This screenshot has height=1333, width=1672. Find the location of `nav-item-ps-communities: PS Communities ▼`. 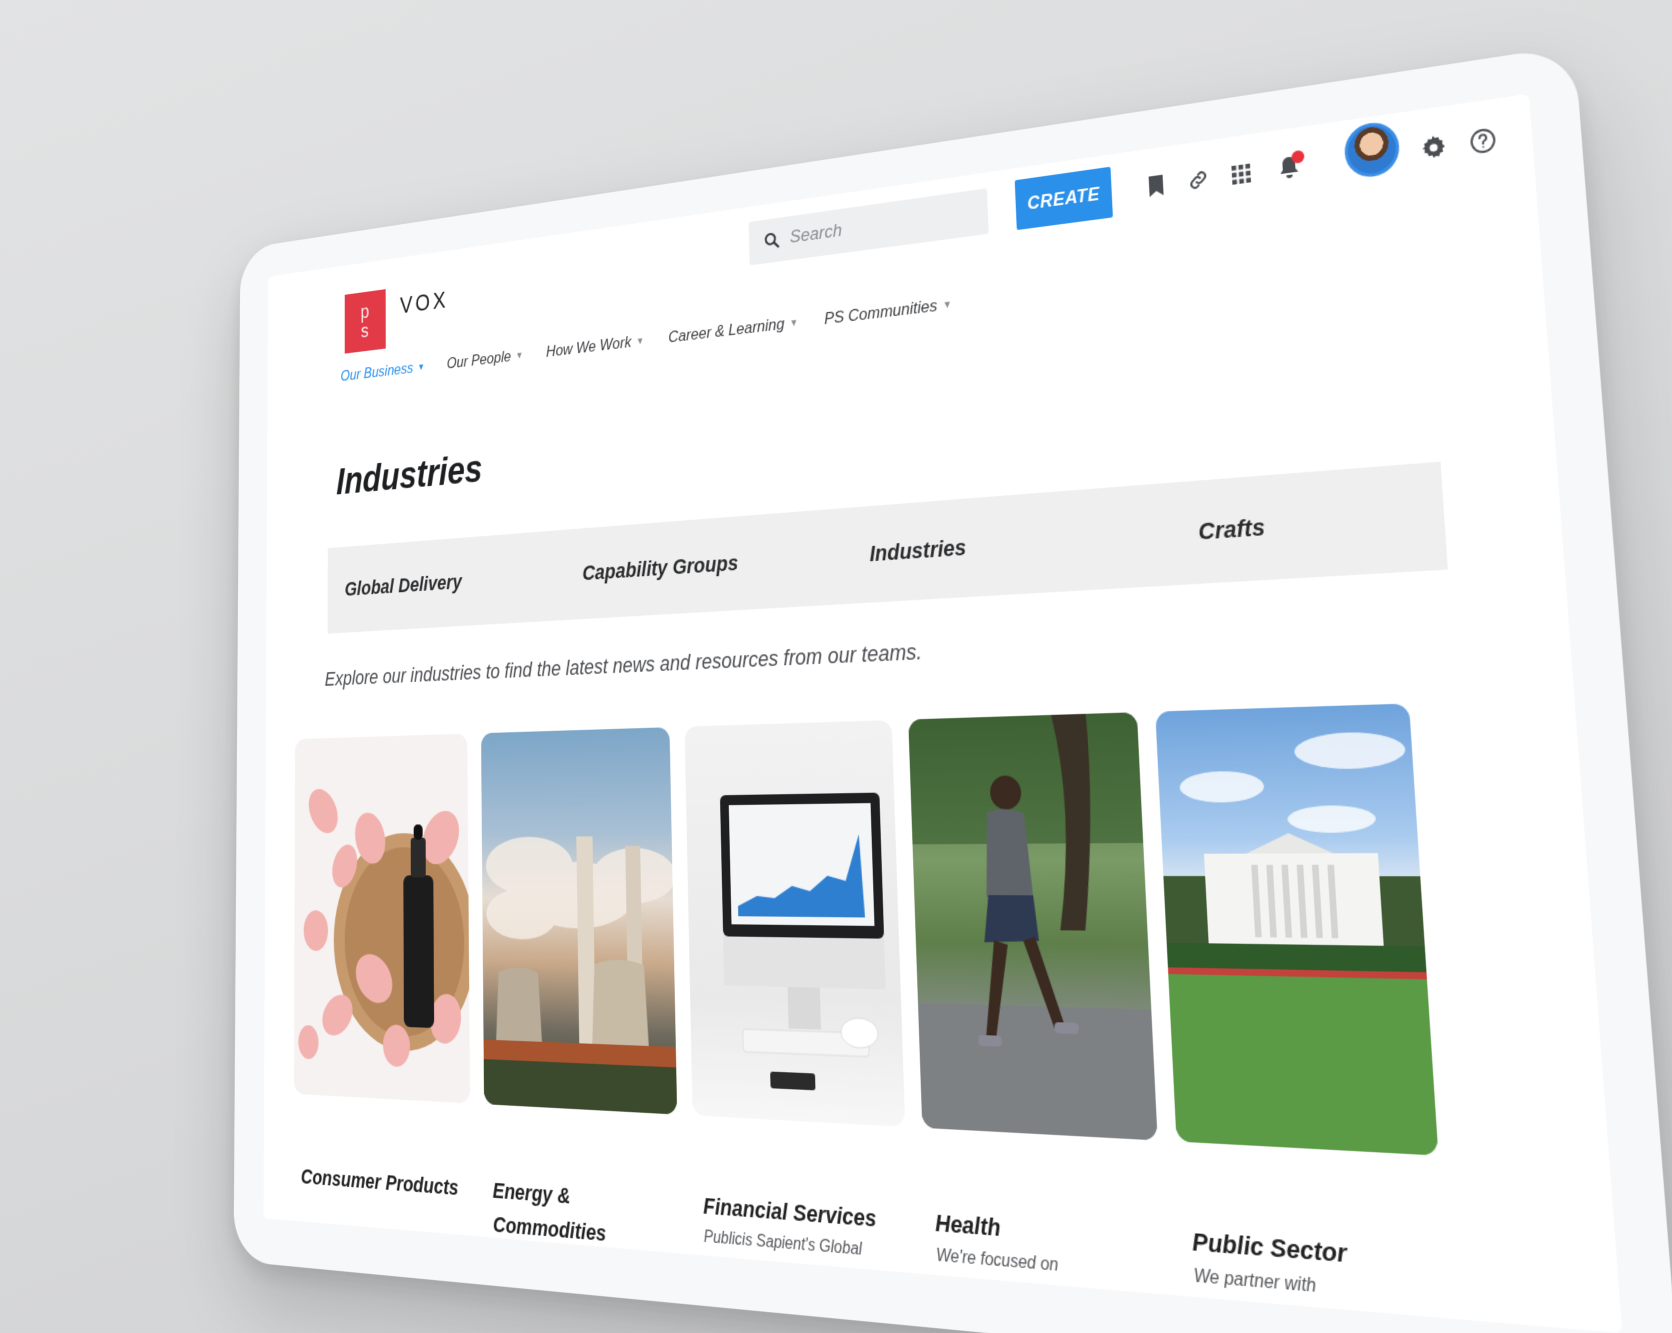

nav-item-ps-communities: PS Communities ▼ is located at coordinates (888, 311).